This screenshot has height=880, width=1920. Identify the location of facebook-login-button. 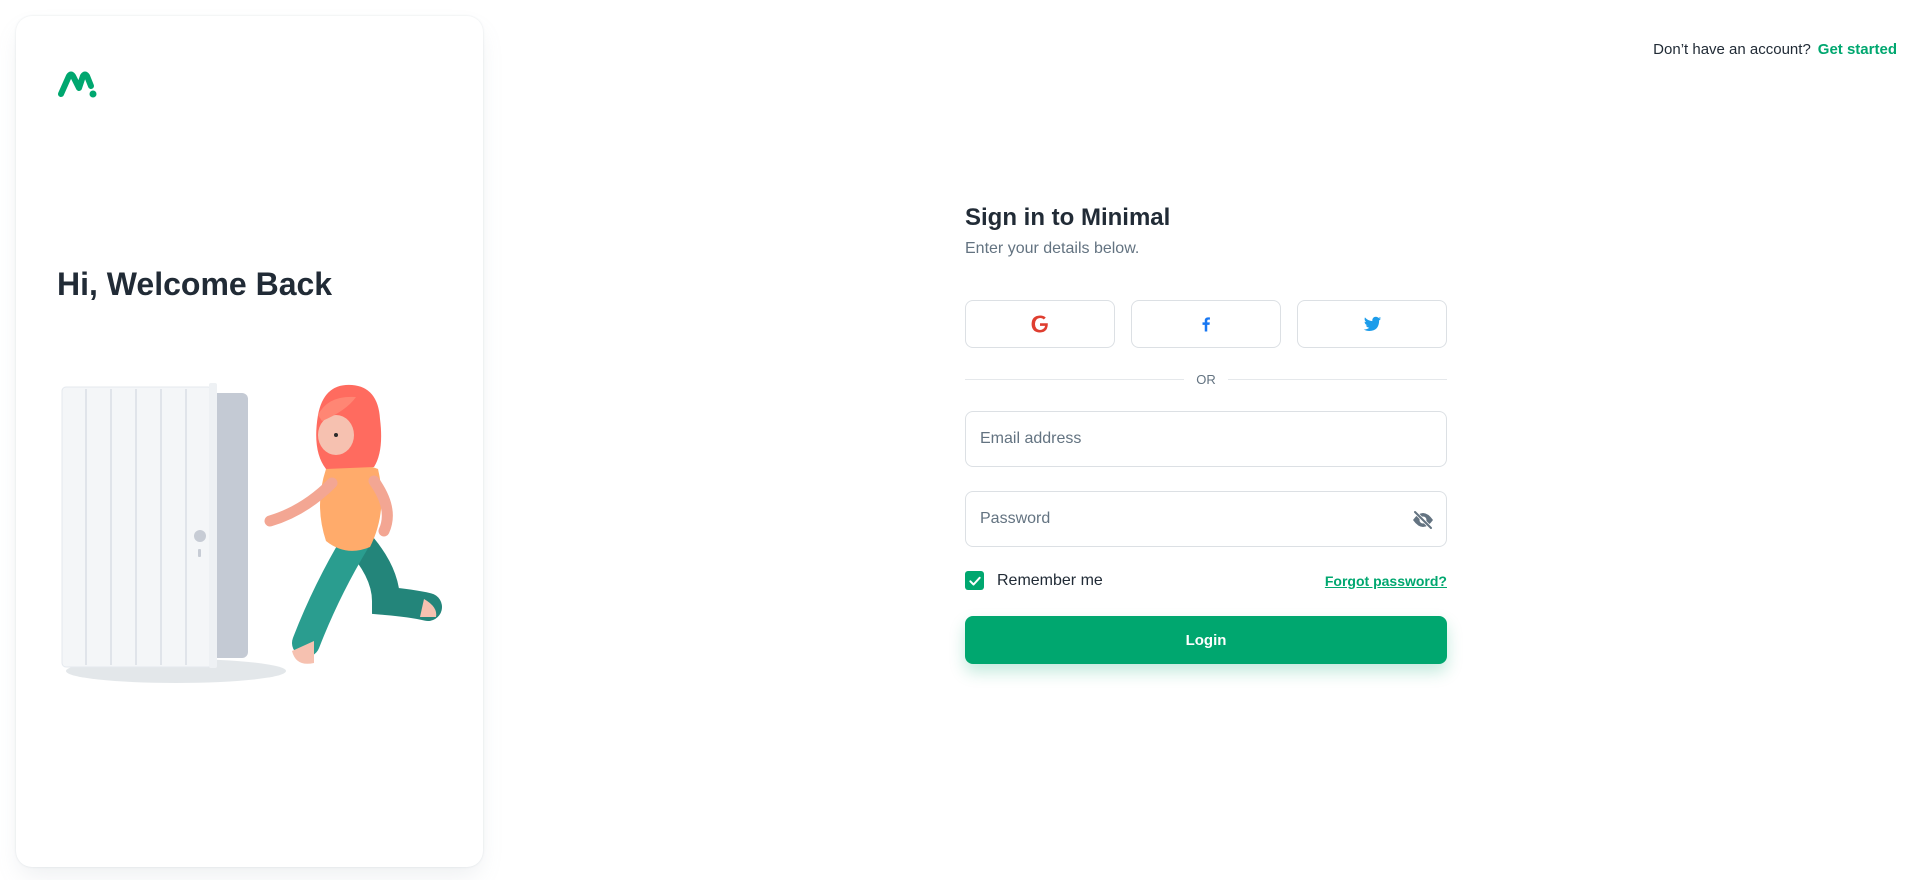
(1206, 324).